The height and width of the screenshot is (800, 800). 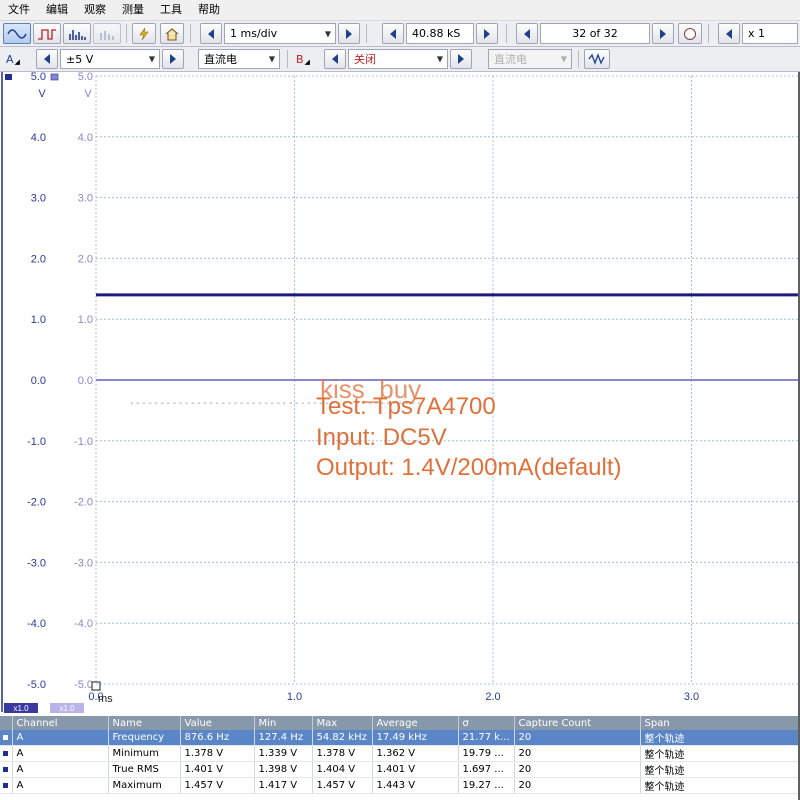 I want to click on timebase-prev-button, so click(x=211, y=33).